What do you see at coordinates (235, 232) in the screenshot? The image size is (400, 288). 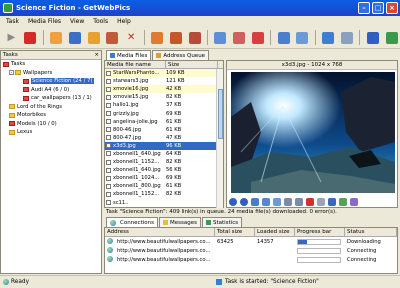 I see `column-header-total-size: Total size` at bounding box center [235, 232].